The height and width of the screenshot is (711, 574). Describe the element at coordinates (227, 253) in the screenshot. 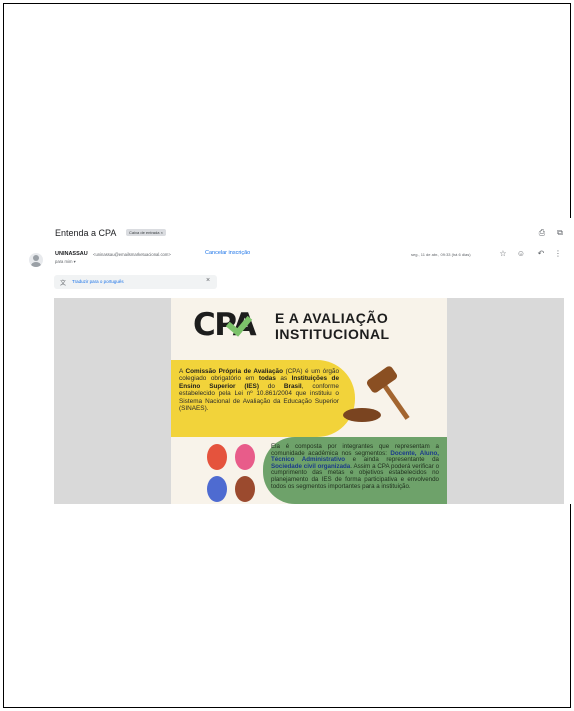

I see `unsubscribe-link: Cancelar inscrição` at that location.